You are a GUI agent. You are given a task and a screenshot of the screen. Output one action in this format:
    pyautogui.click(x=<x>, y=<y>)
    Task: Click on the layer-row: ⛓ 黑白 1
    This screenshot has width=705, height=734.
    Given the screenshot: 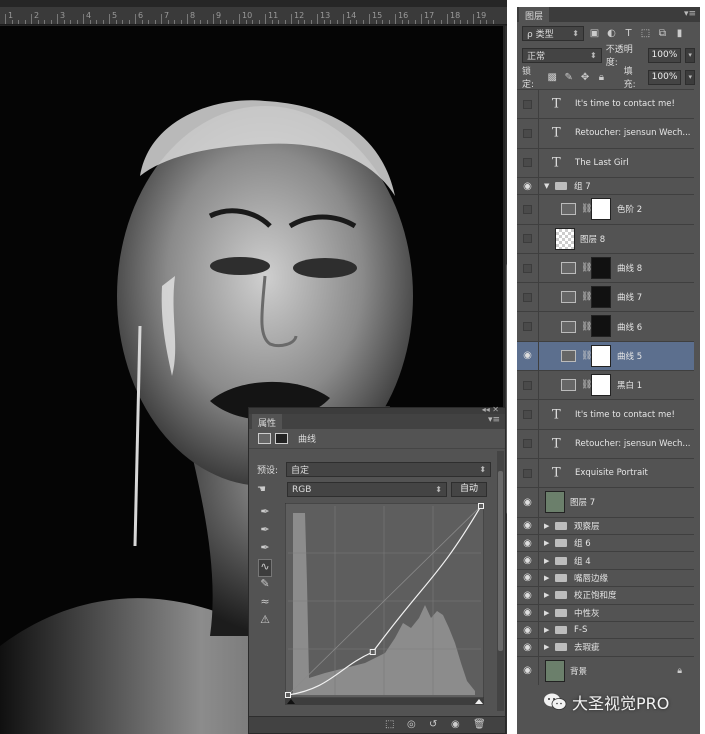 What is the action you would take?
    pyautogui.click(x=605, y=385)
    